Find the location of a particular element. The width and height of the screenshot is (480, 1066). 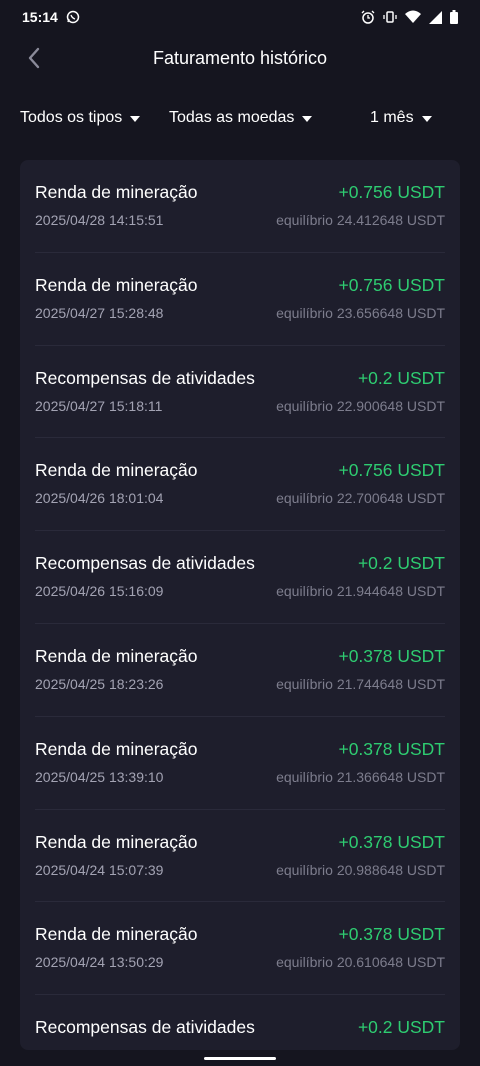

transaction-balance: equilíbrio 22.700648 USDT is located at coordinates (360, 498).